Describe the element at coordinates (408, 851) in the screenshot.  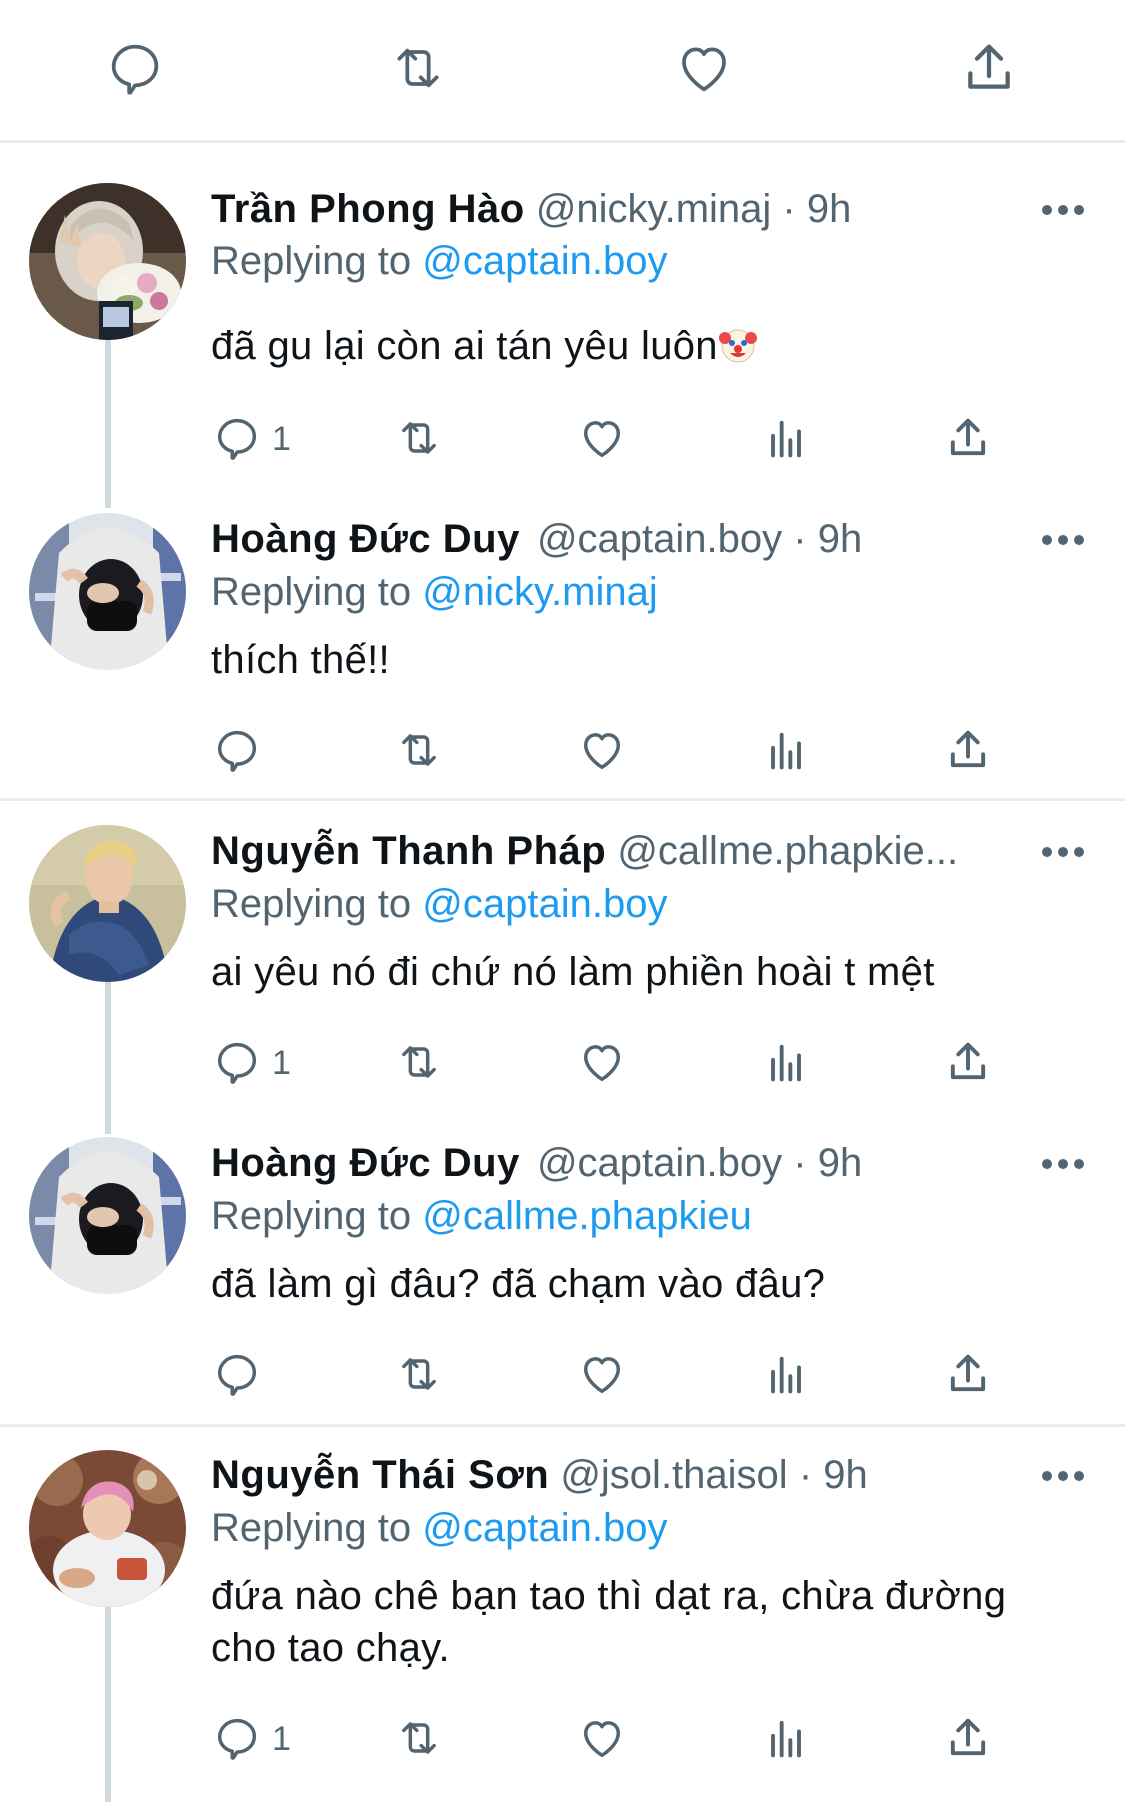
I see `display-name: Nguyễn Thanh Pháp` at that location.